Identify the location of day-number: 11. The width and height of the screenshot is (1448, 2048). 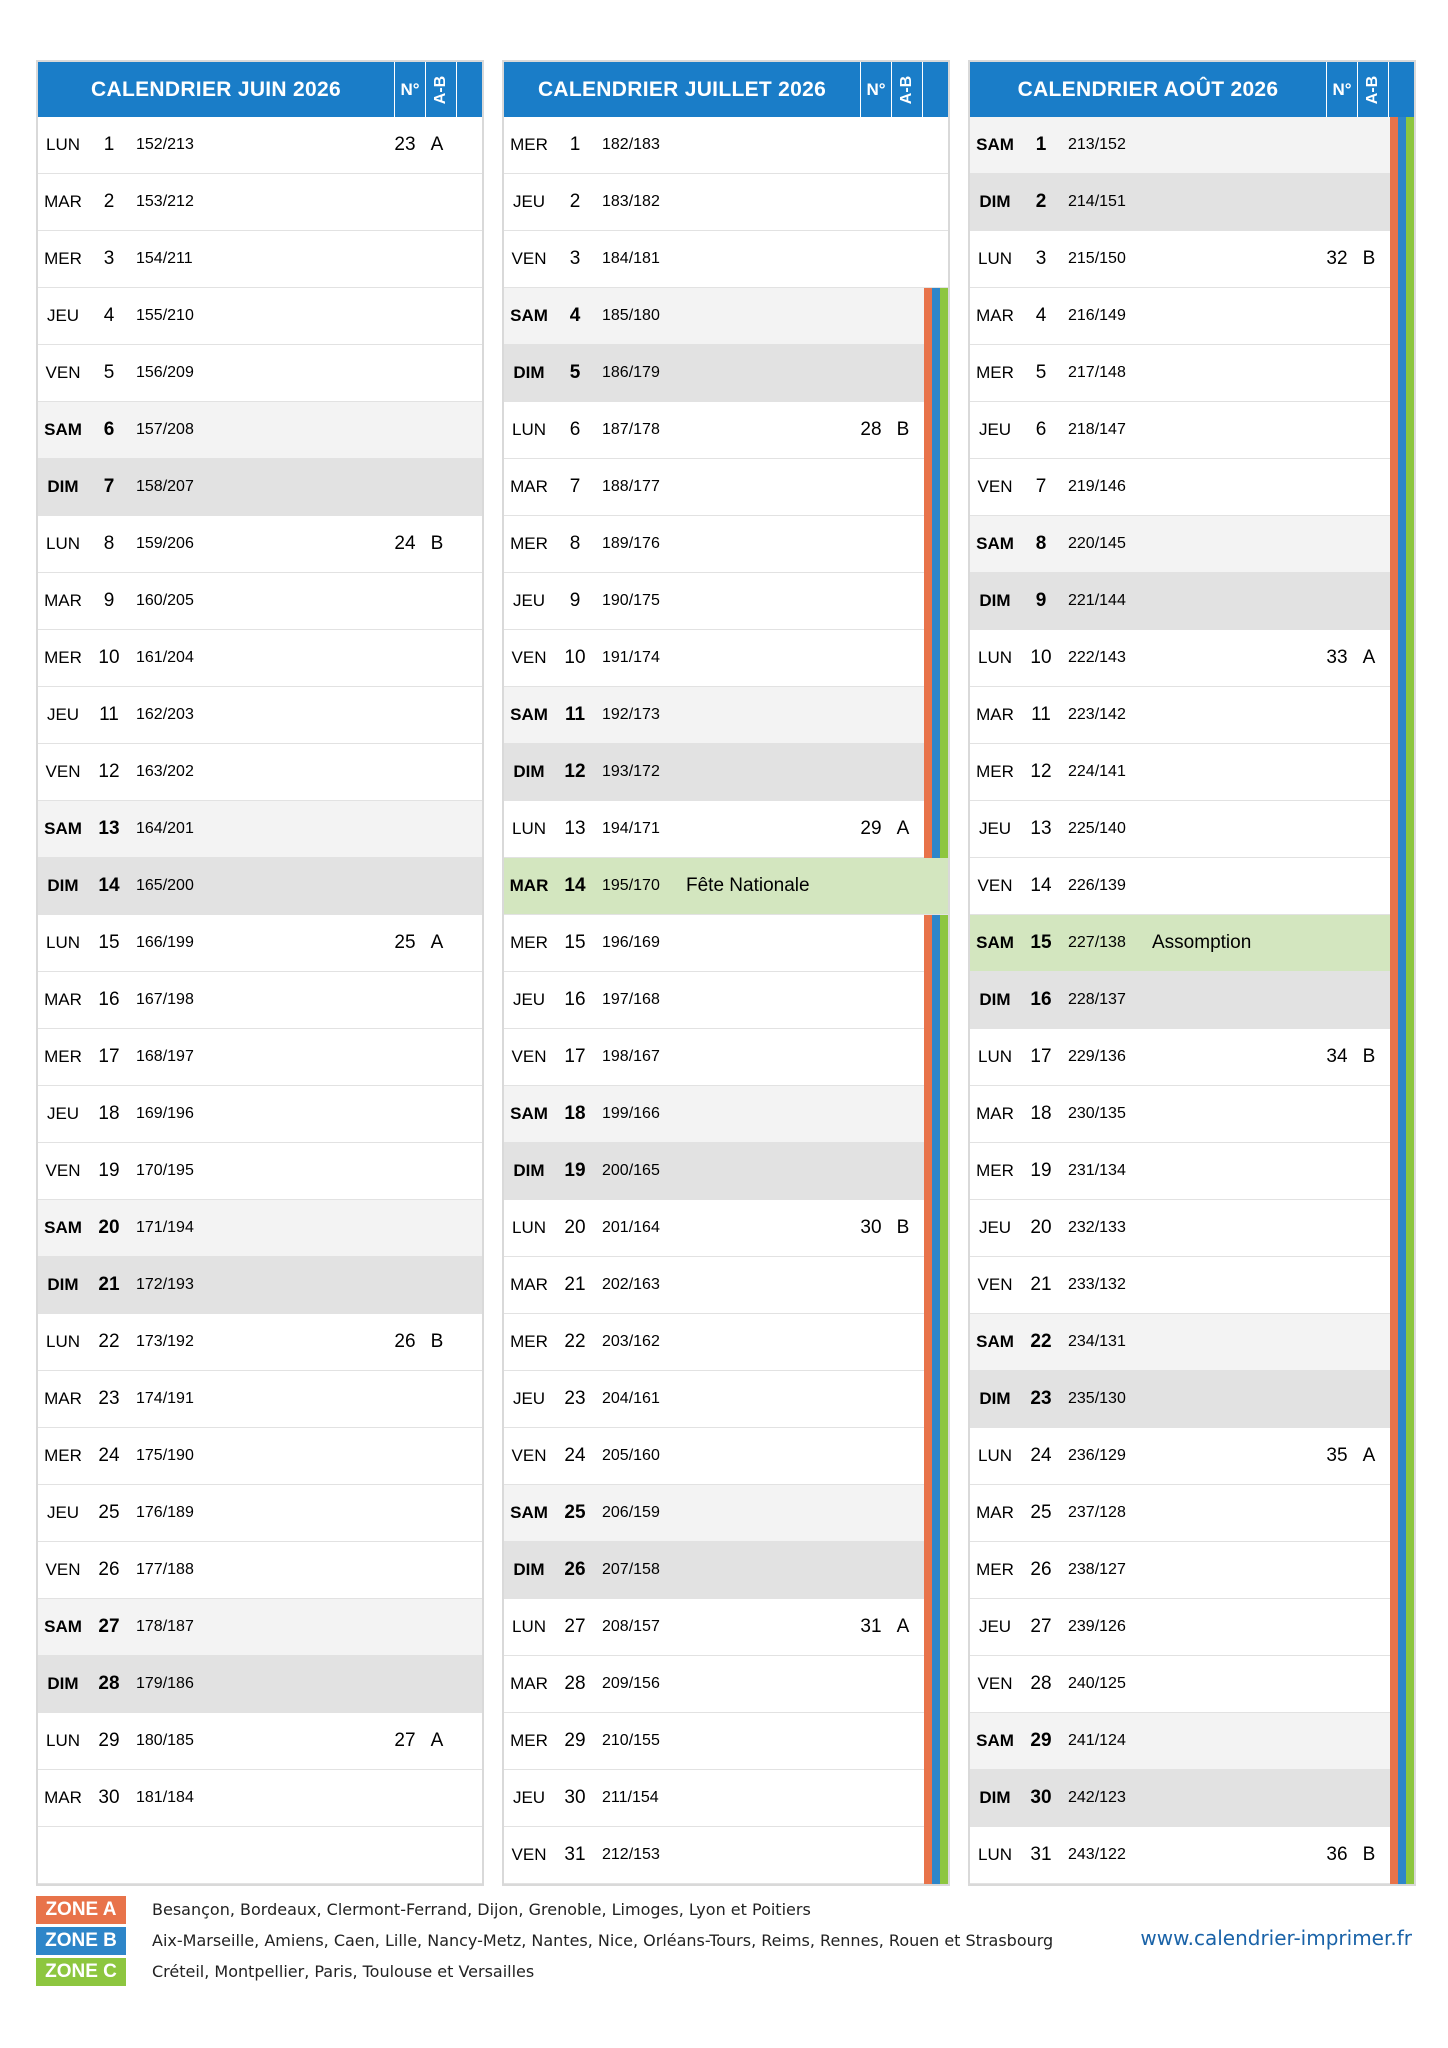
(109, 714).